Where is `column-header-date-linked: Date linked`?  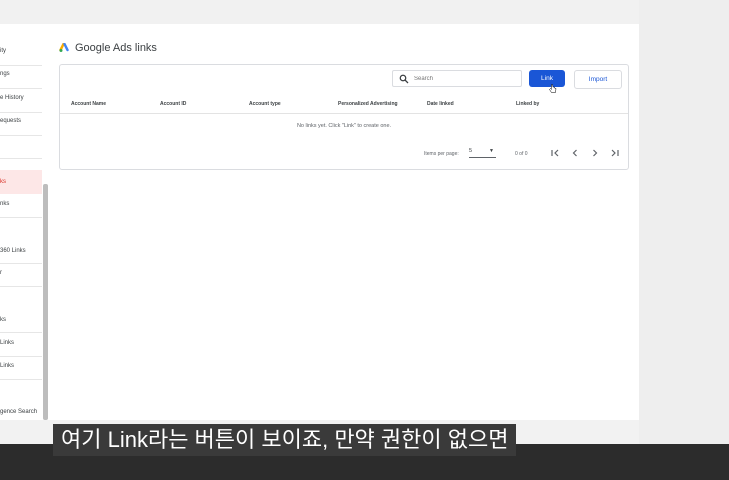 column-header-date-linked: Date linked is located at coordinates (440, 104).